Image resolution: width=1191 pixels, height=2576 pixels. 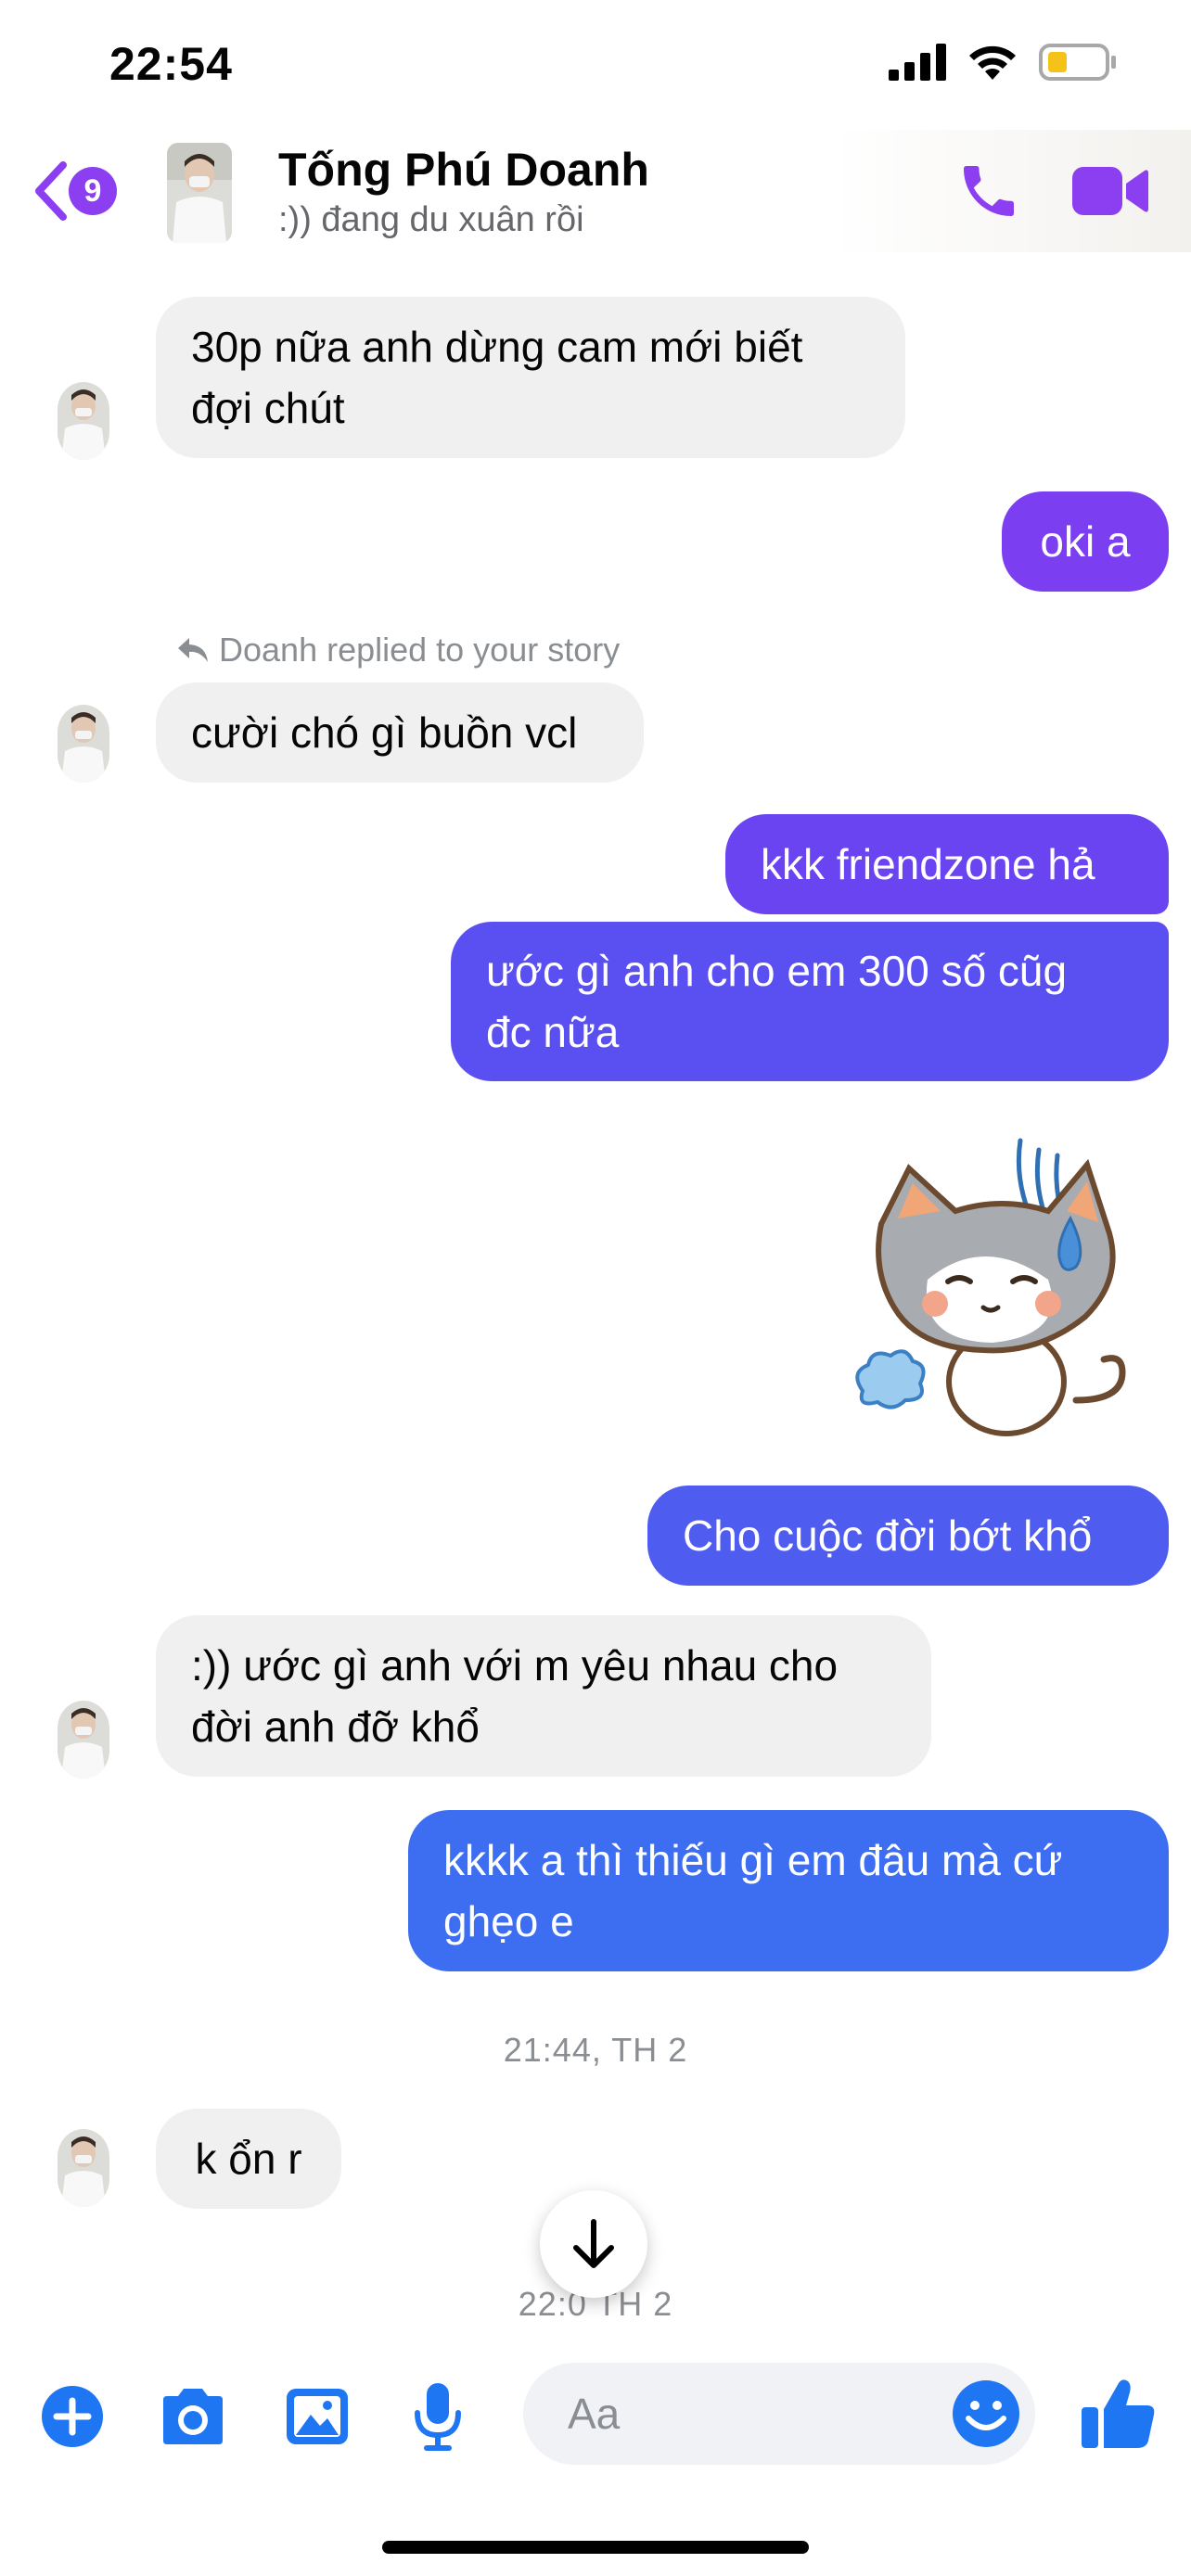 I want to click on outgoing-message: kkk friendzone hả, so click(x=947, y=864).